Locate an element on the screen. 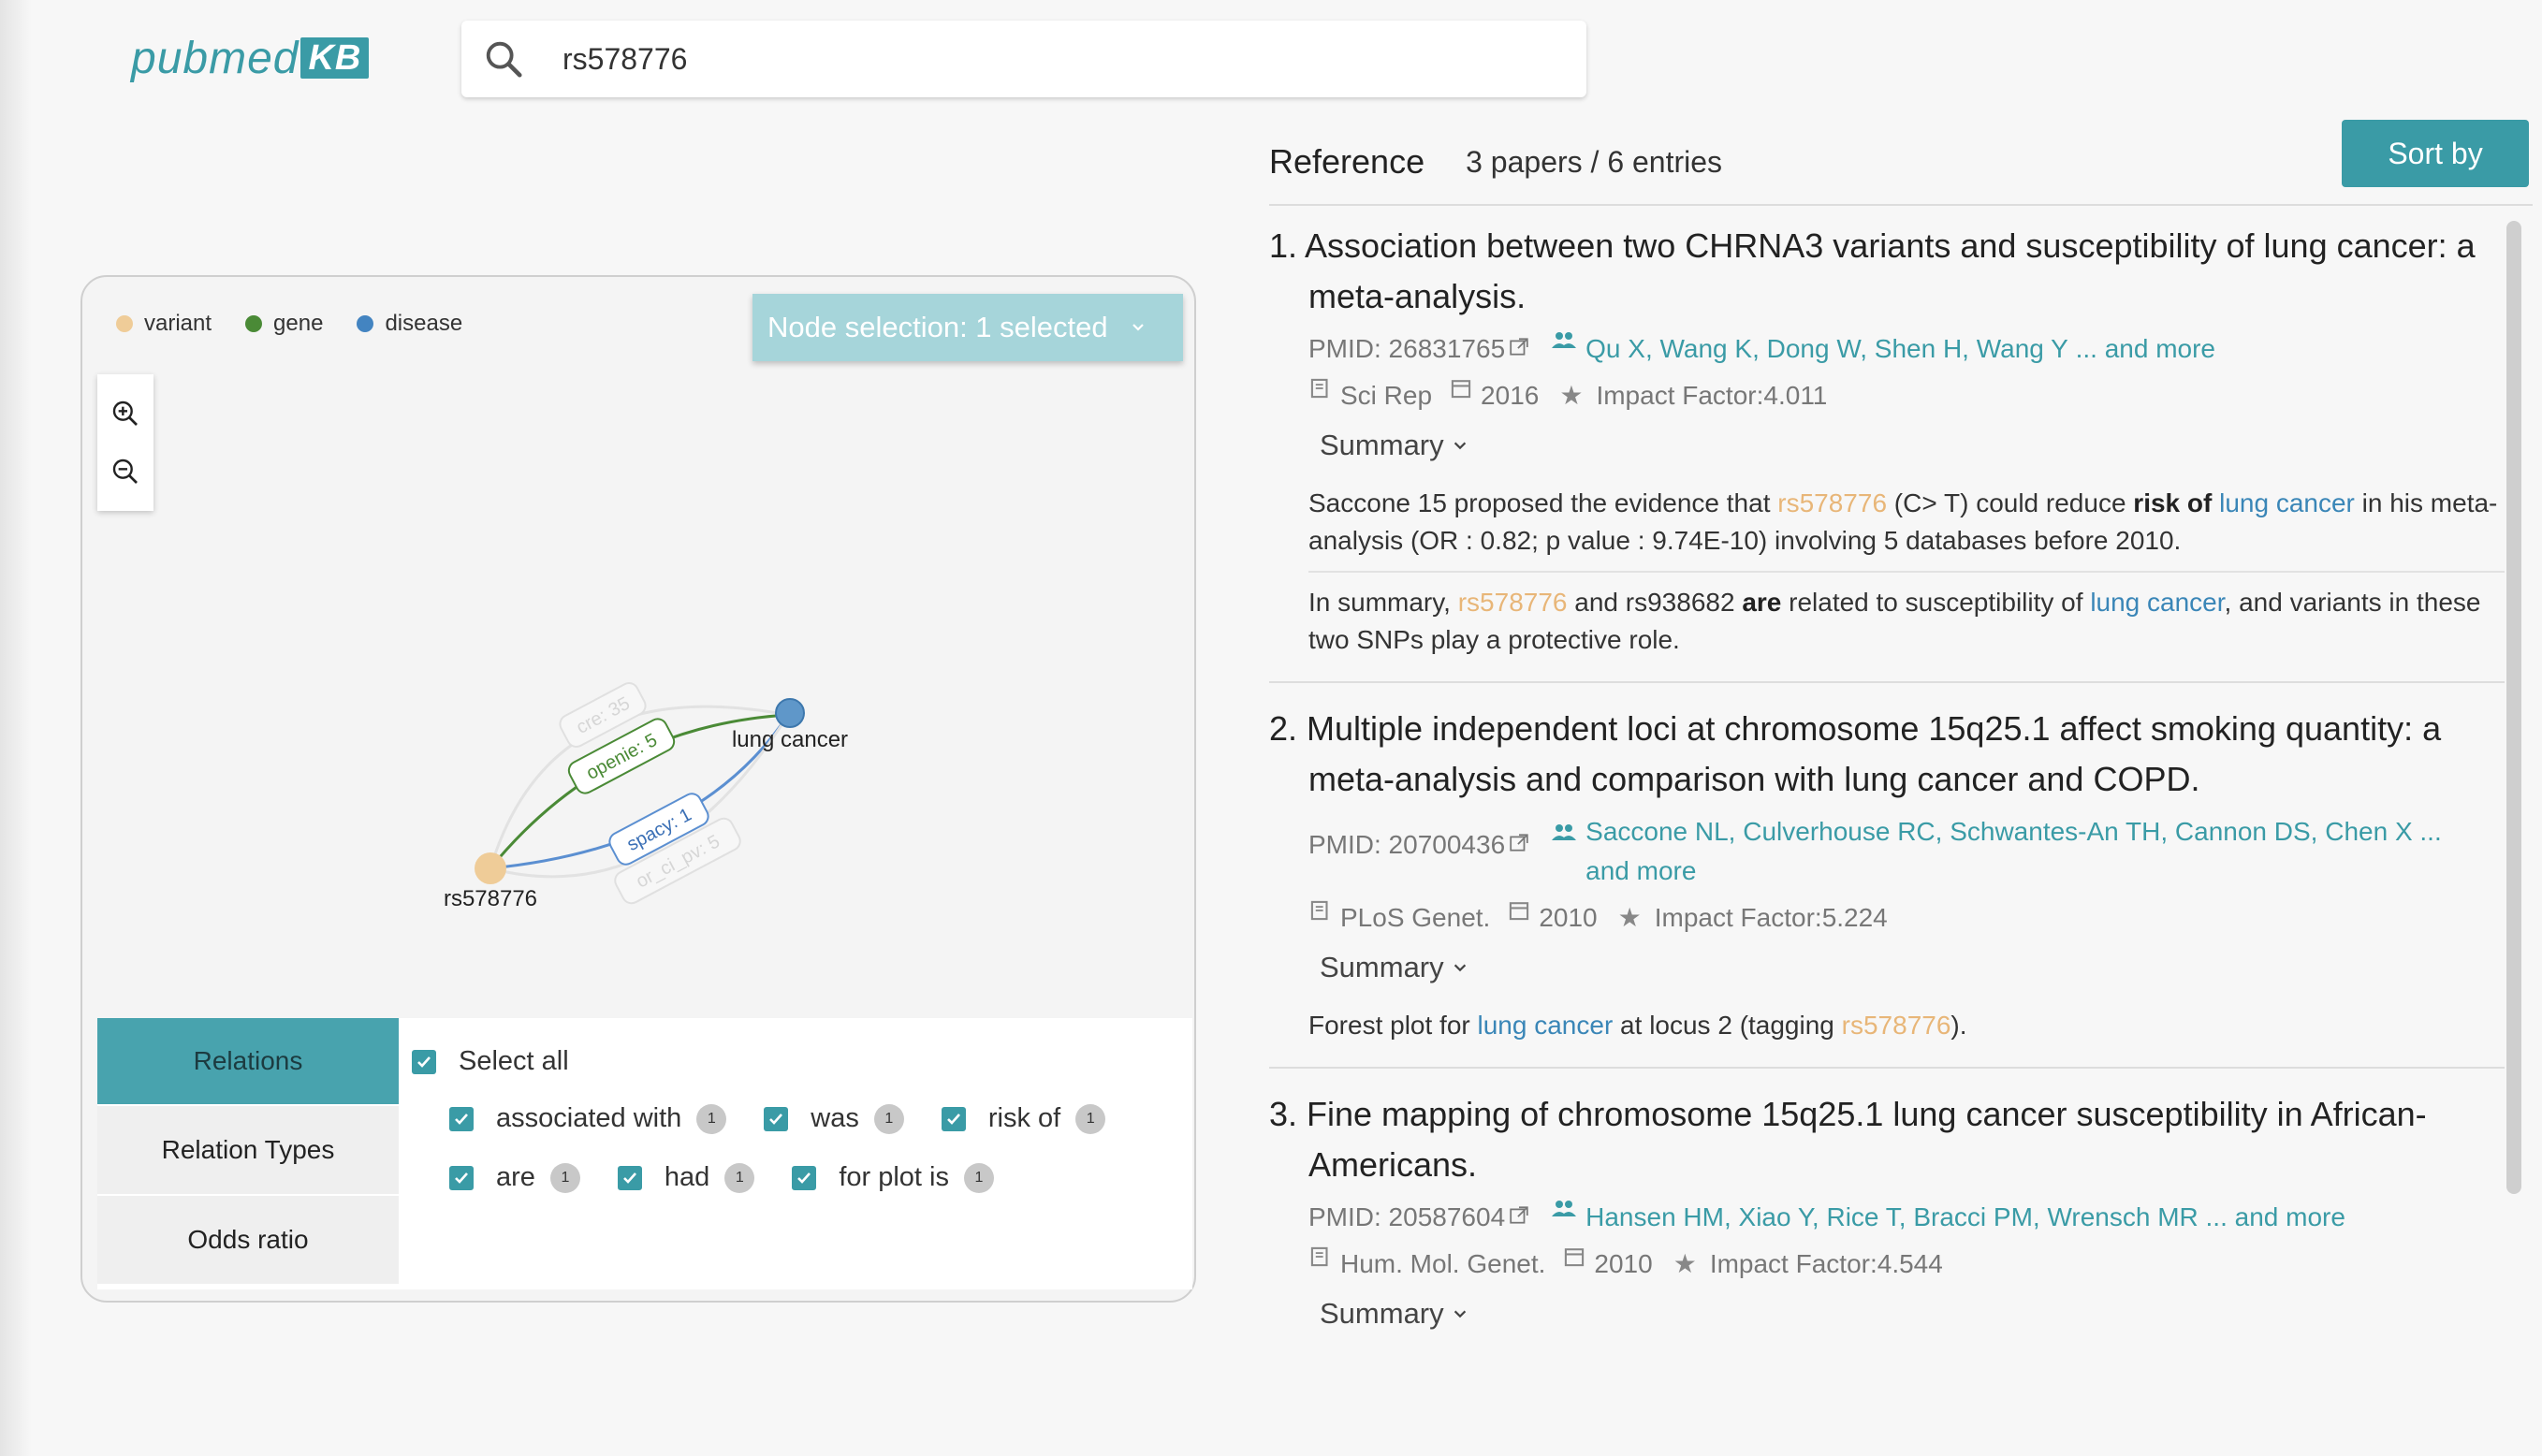 The width and height of the screenshot is (2542, 1456). logo-text: pubmed is located at coordinates (215, 58).